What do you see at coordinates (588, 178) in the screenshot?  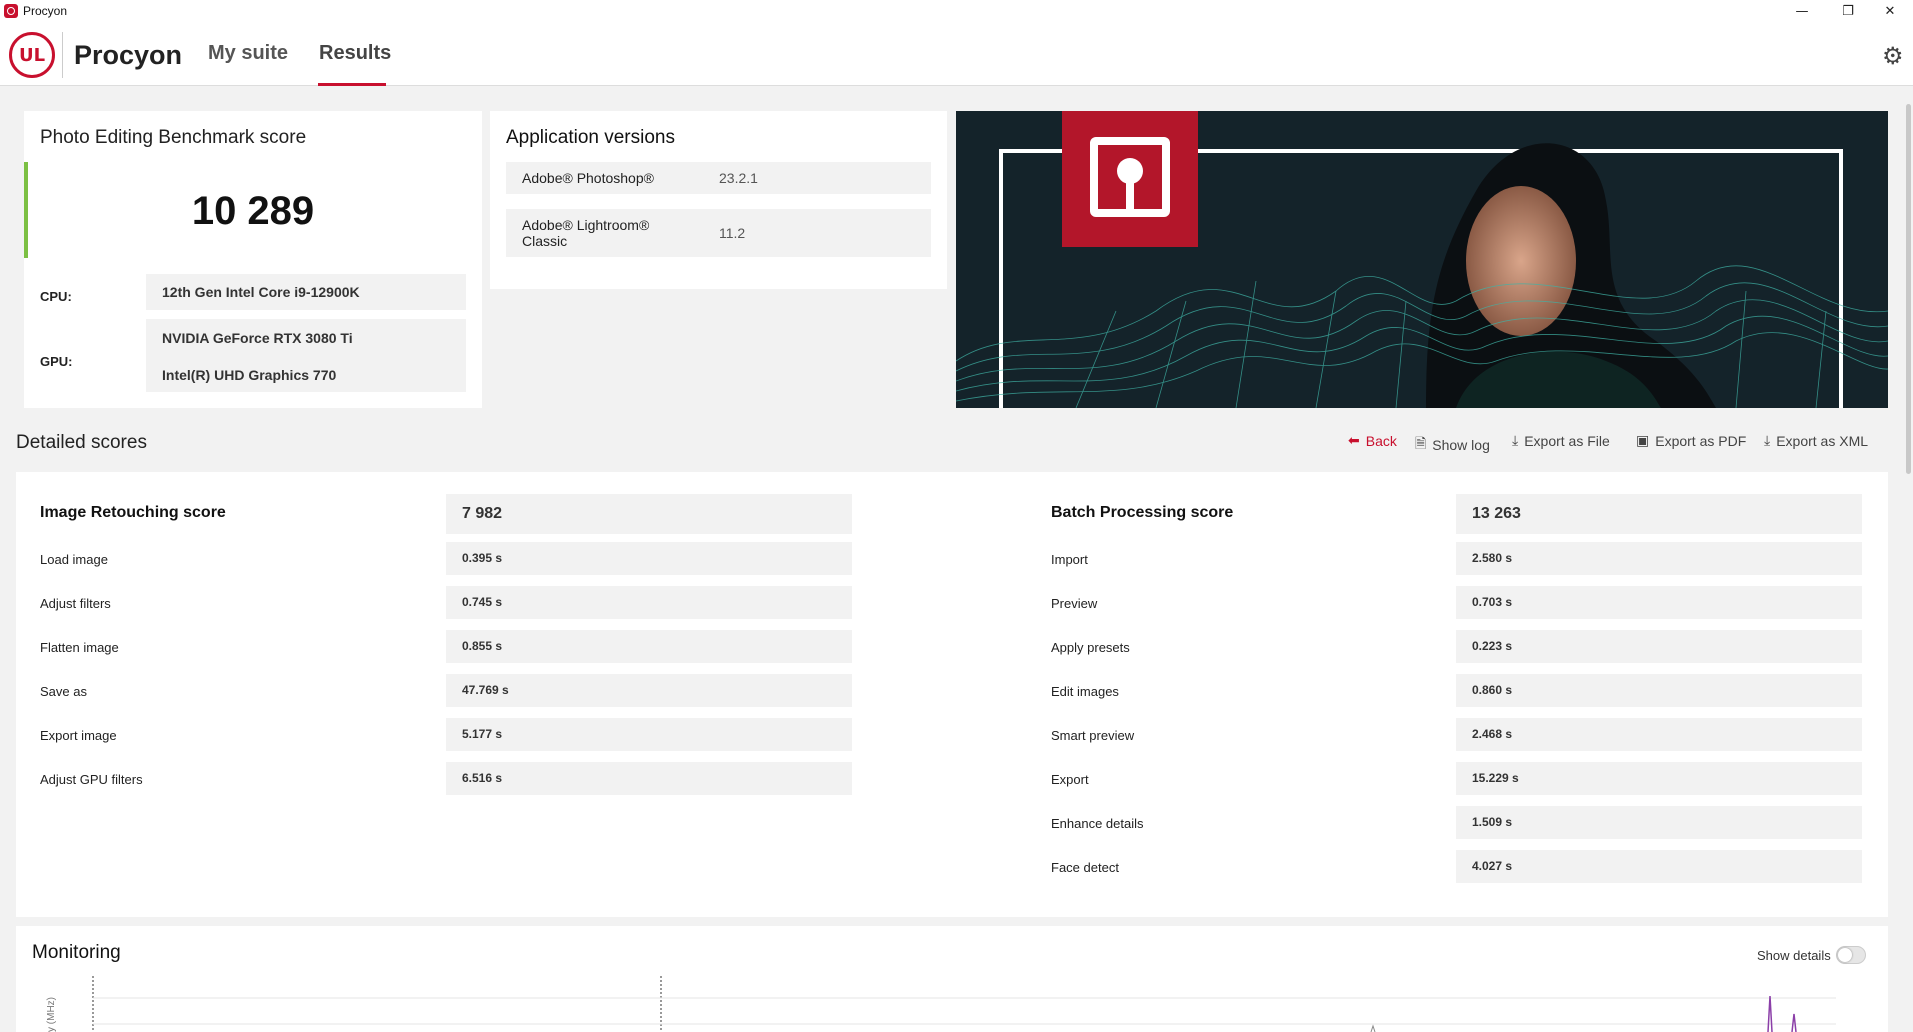 I see `app-name: Adobe® Photoshop®` at bounding box center [588, 178].